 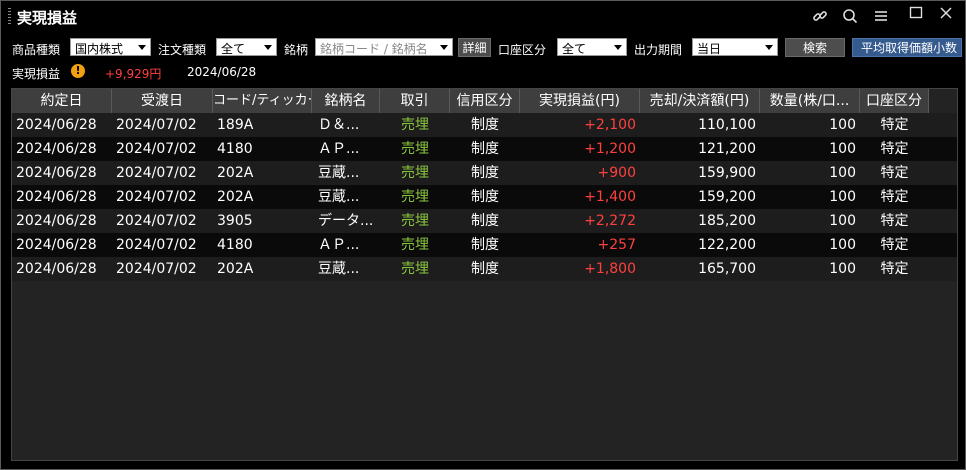 What do you see at coordinates (415, 101) in the screenshot?
I see `column-header: 取引` at bounding box center [415, 101].